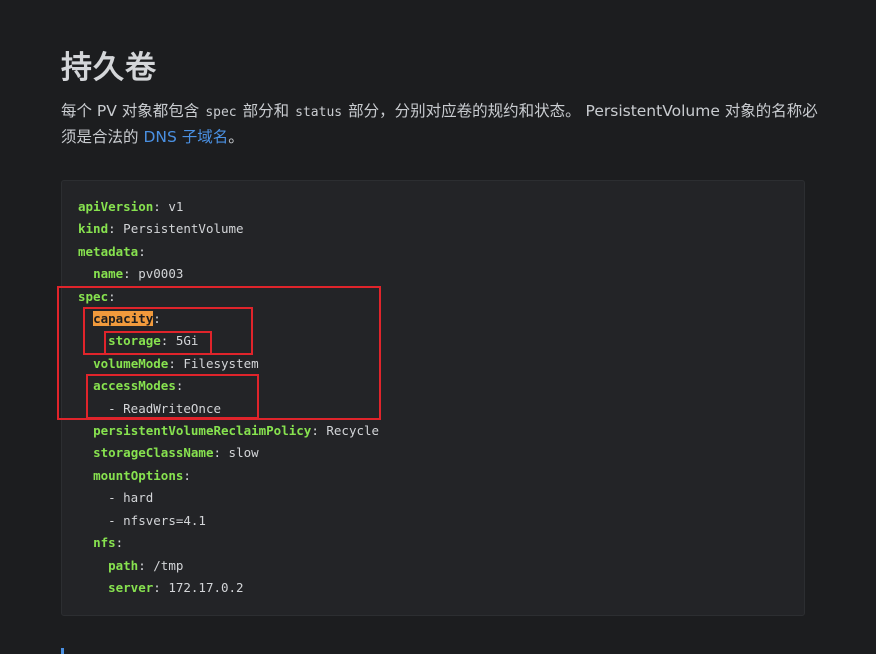 The height and width of the screenshot is (654, 876). Describe the element at coordinates (206, 587) in the screenshot. I see `code-value: 172.17.0.2` at that location.